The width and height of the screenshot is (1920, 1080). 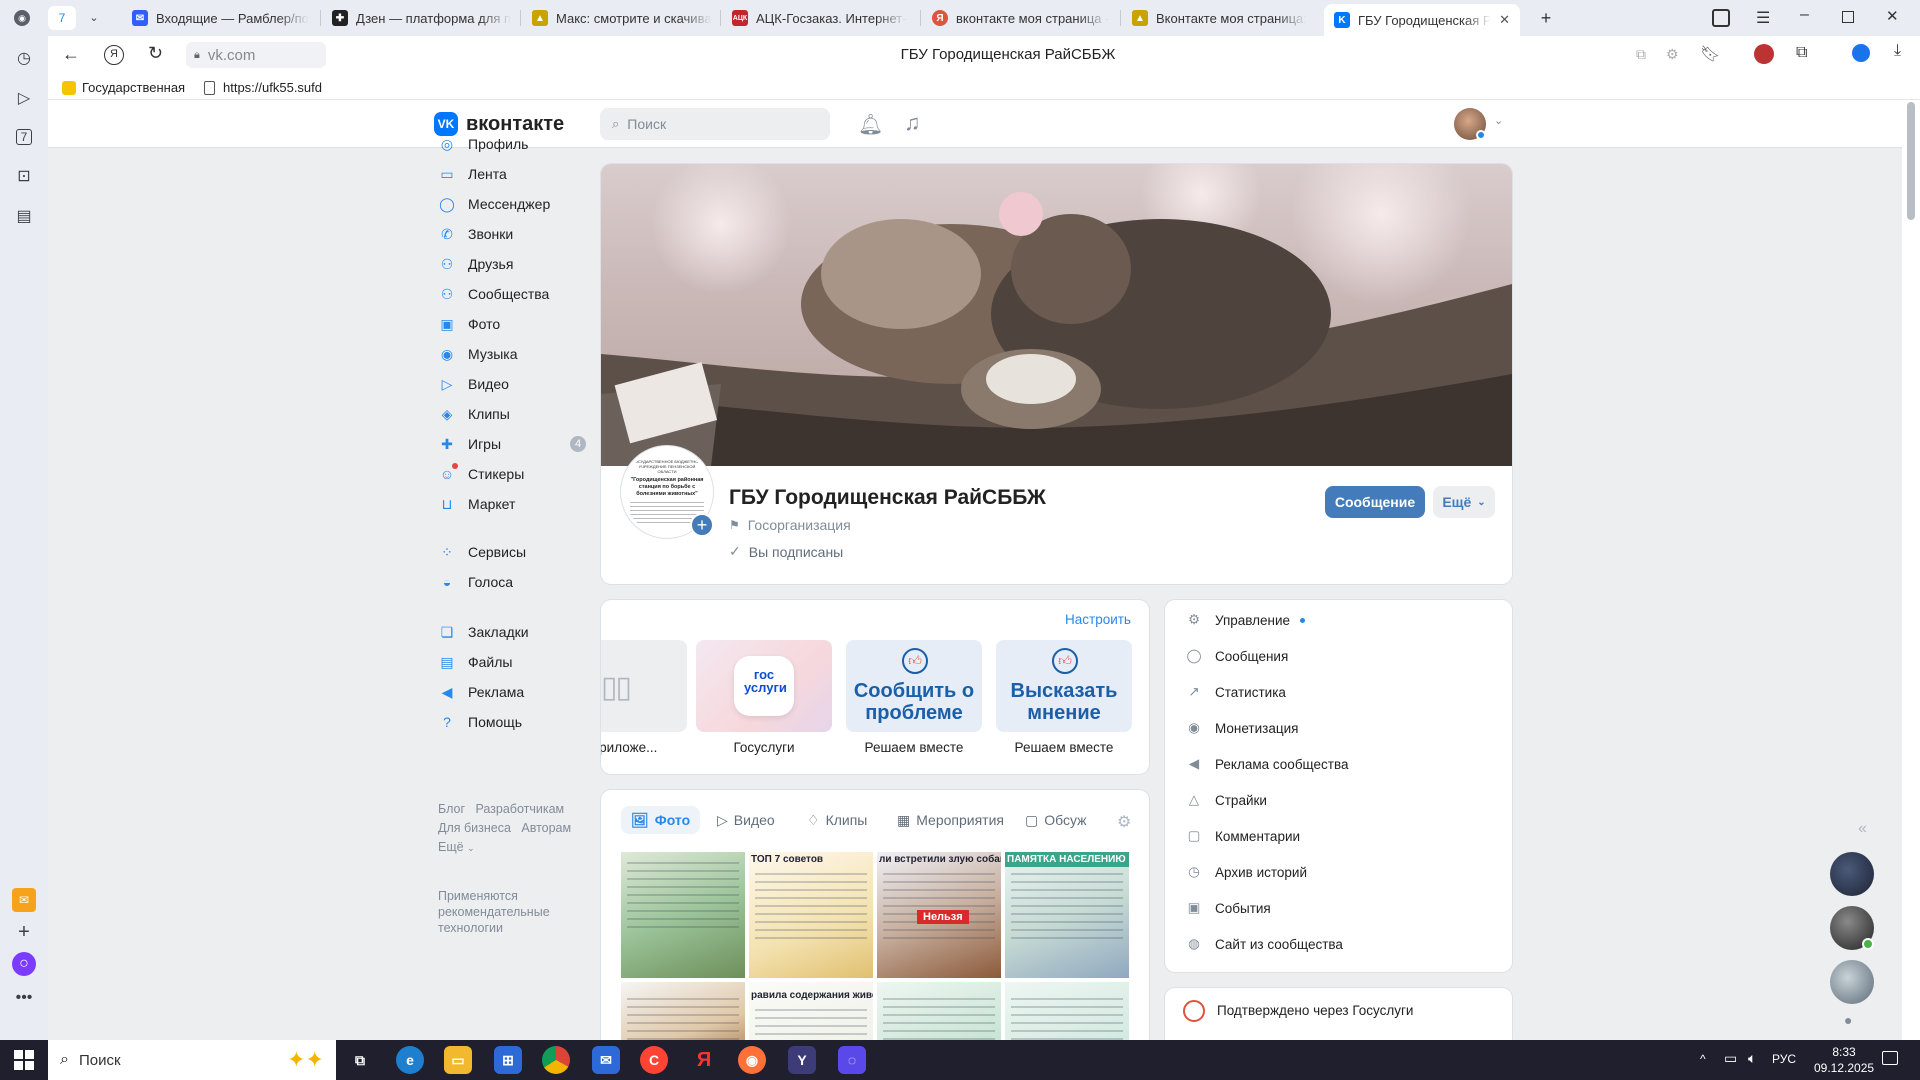 What do you see at coordinates (508, 1060) in the screenshot?
I see `store-icon: ⊞` at bounding box center [508, 1060].